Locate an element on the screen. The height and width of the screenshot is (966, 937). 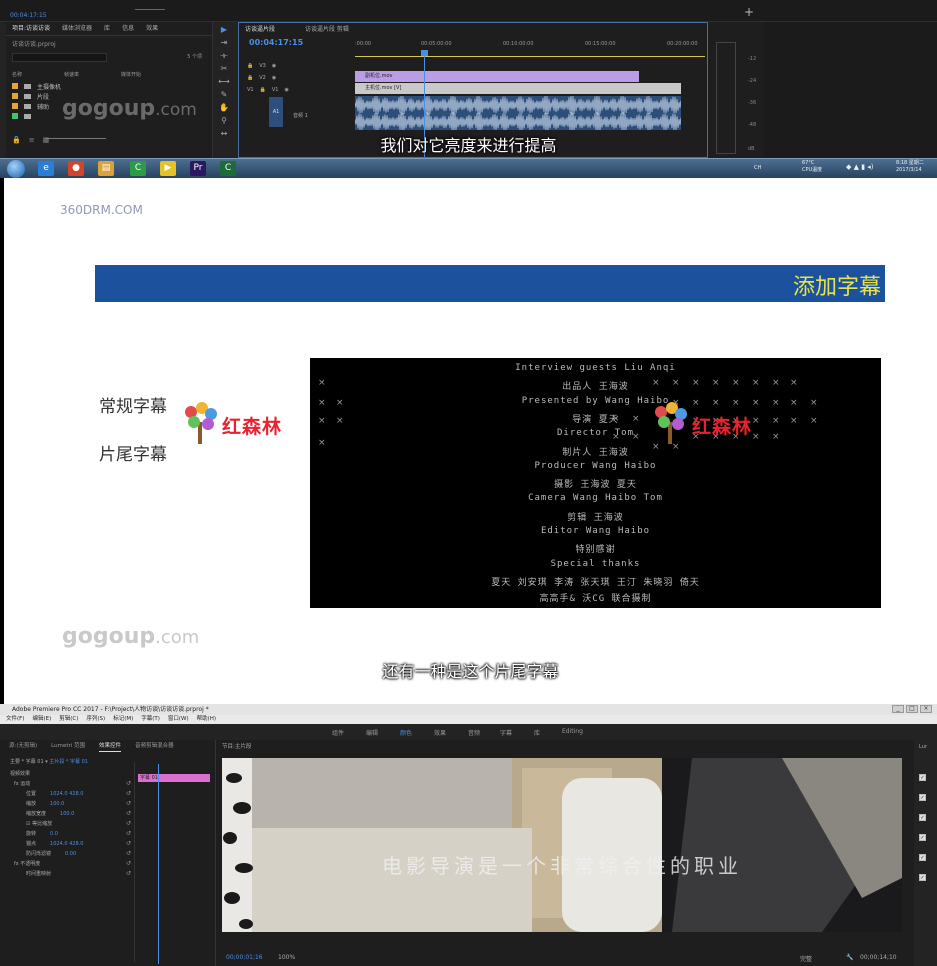
source-patch: V1 is located at coordinates (250, 90).